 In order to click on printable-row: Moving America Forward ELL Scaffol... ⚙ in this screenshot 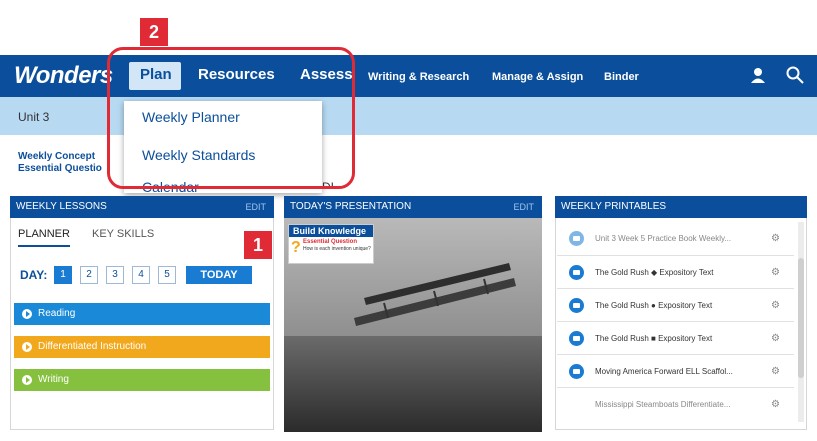, I will do `click(675, 370)`.